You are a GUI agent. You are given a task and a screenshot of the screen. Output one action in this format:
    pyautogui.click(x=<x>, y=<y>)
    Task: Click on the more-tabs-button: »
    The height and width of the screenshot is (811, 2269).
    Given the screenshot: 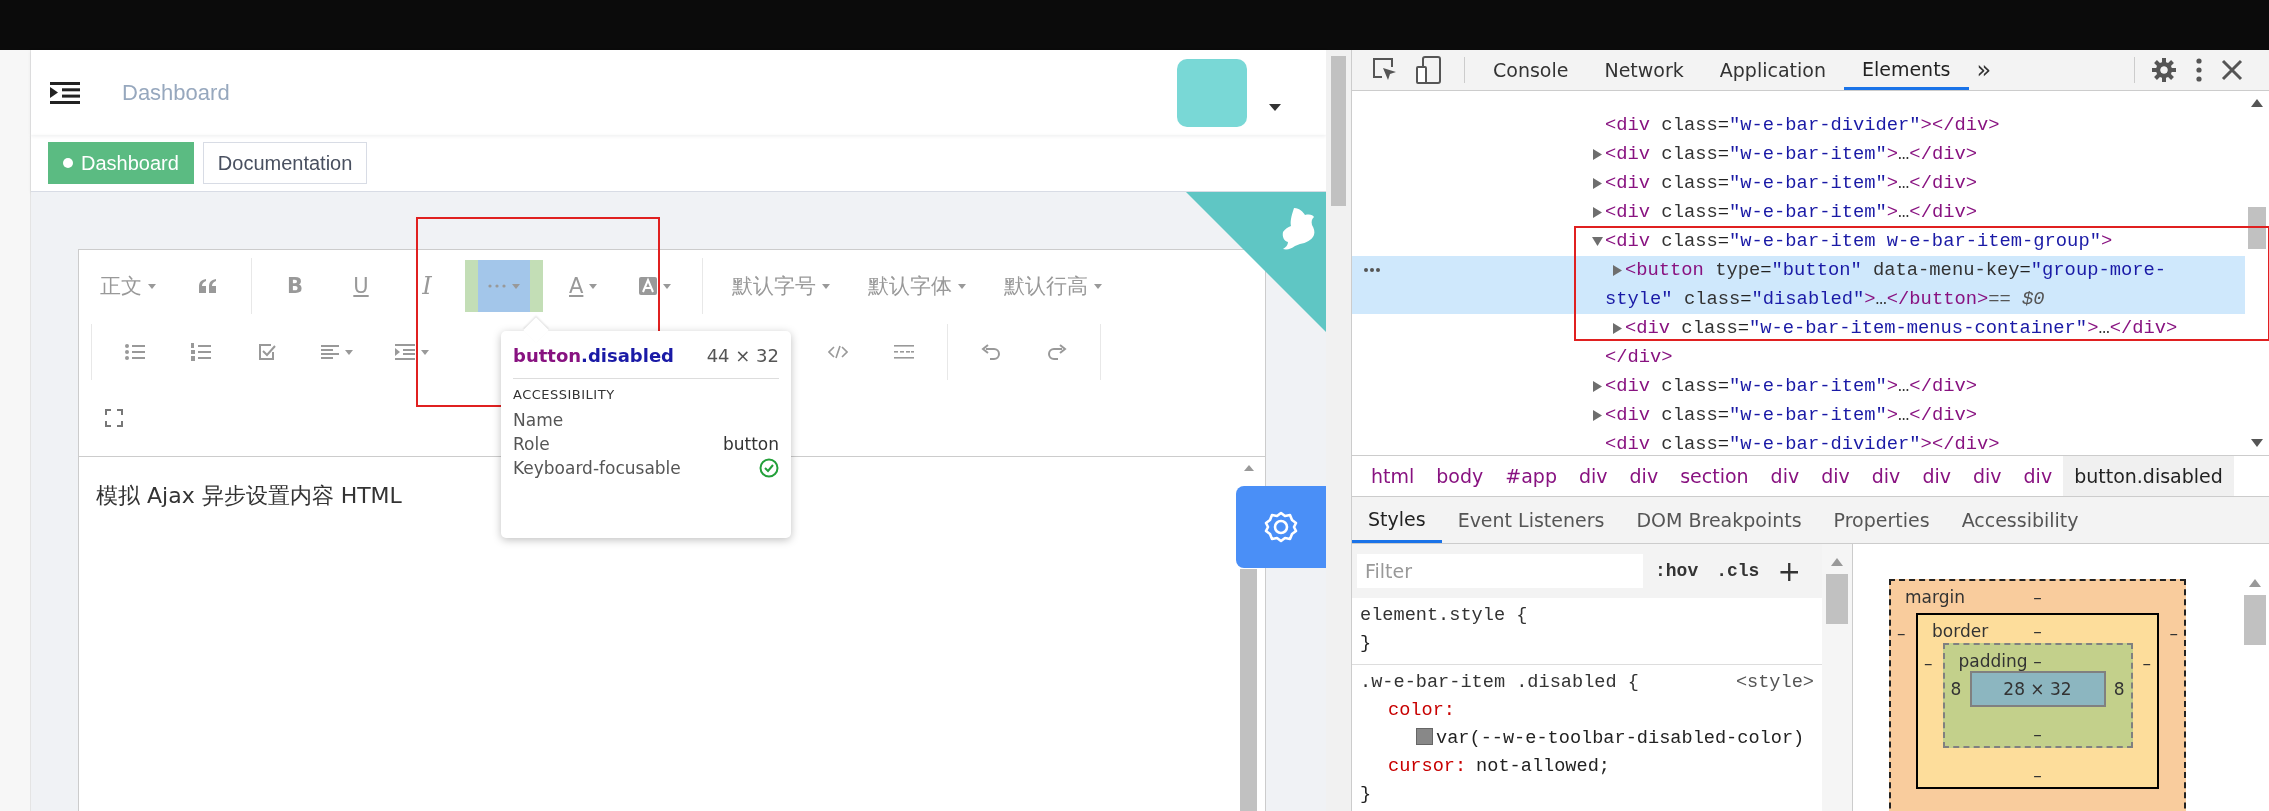 What is the action you would take?
    pyautogui.click(x=1984, y=70)
    